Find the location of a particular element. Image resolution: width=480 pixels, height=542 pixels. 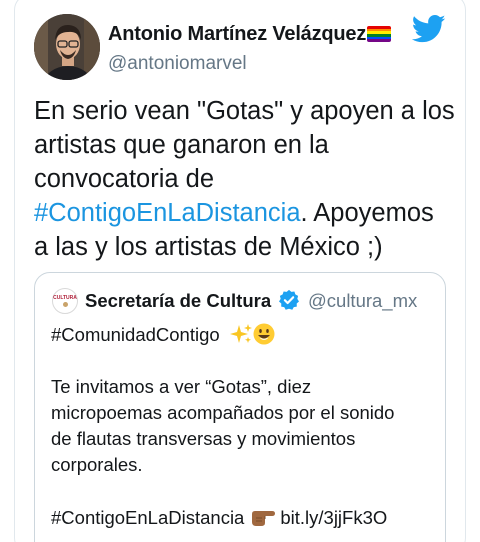

smiling-face-icon is located at coordinates (264, 334).